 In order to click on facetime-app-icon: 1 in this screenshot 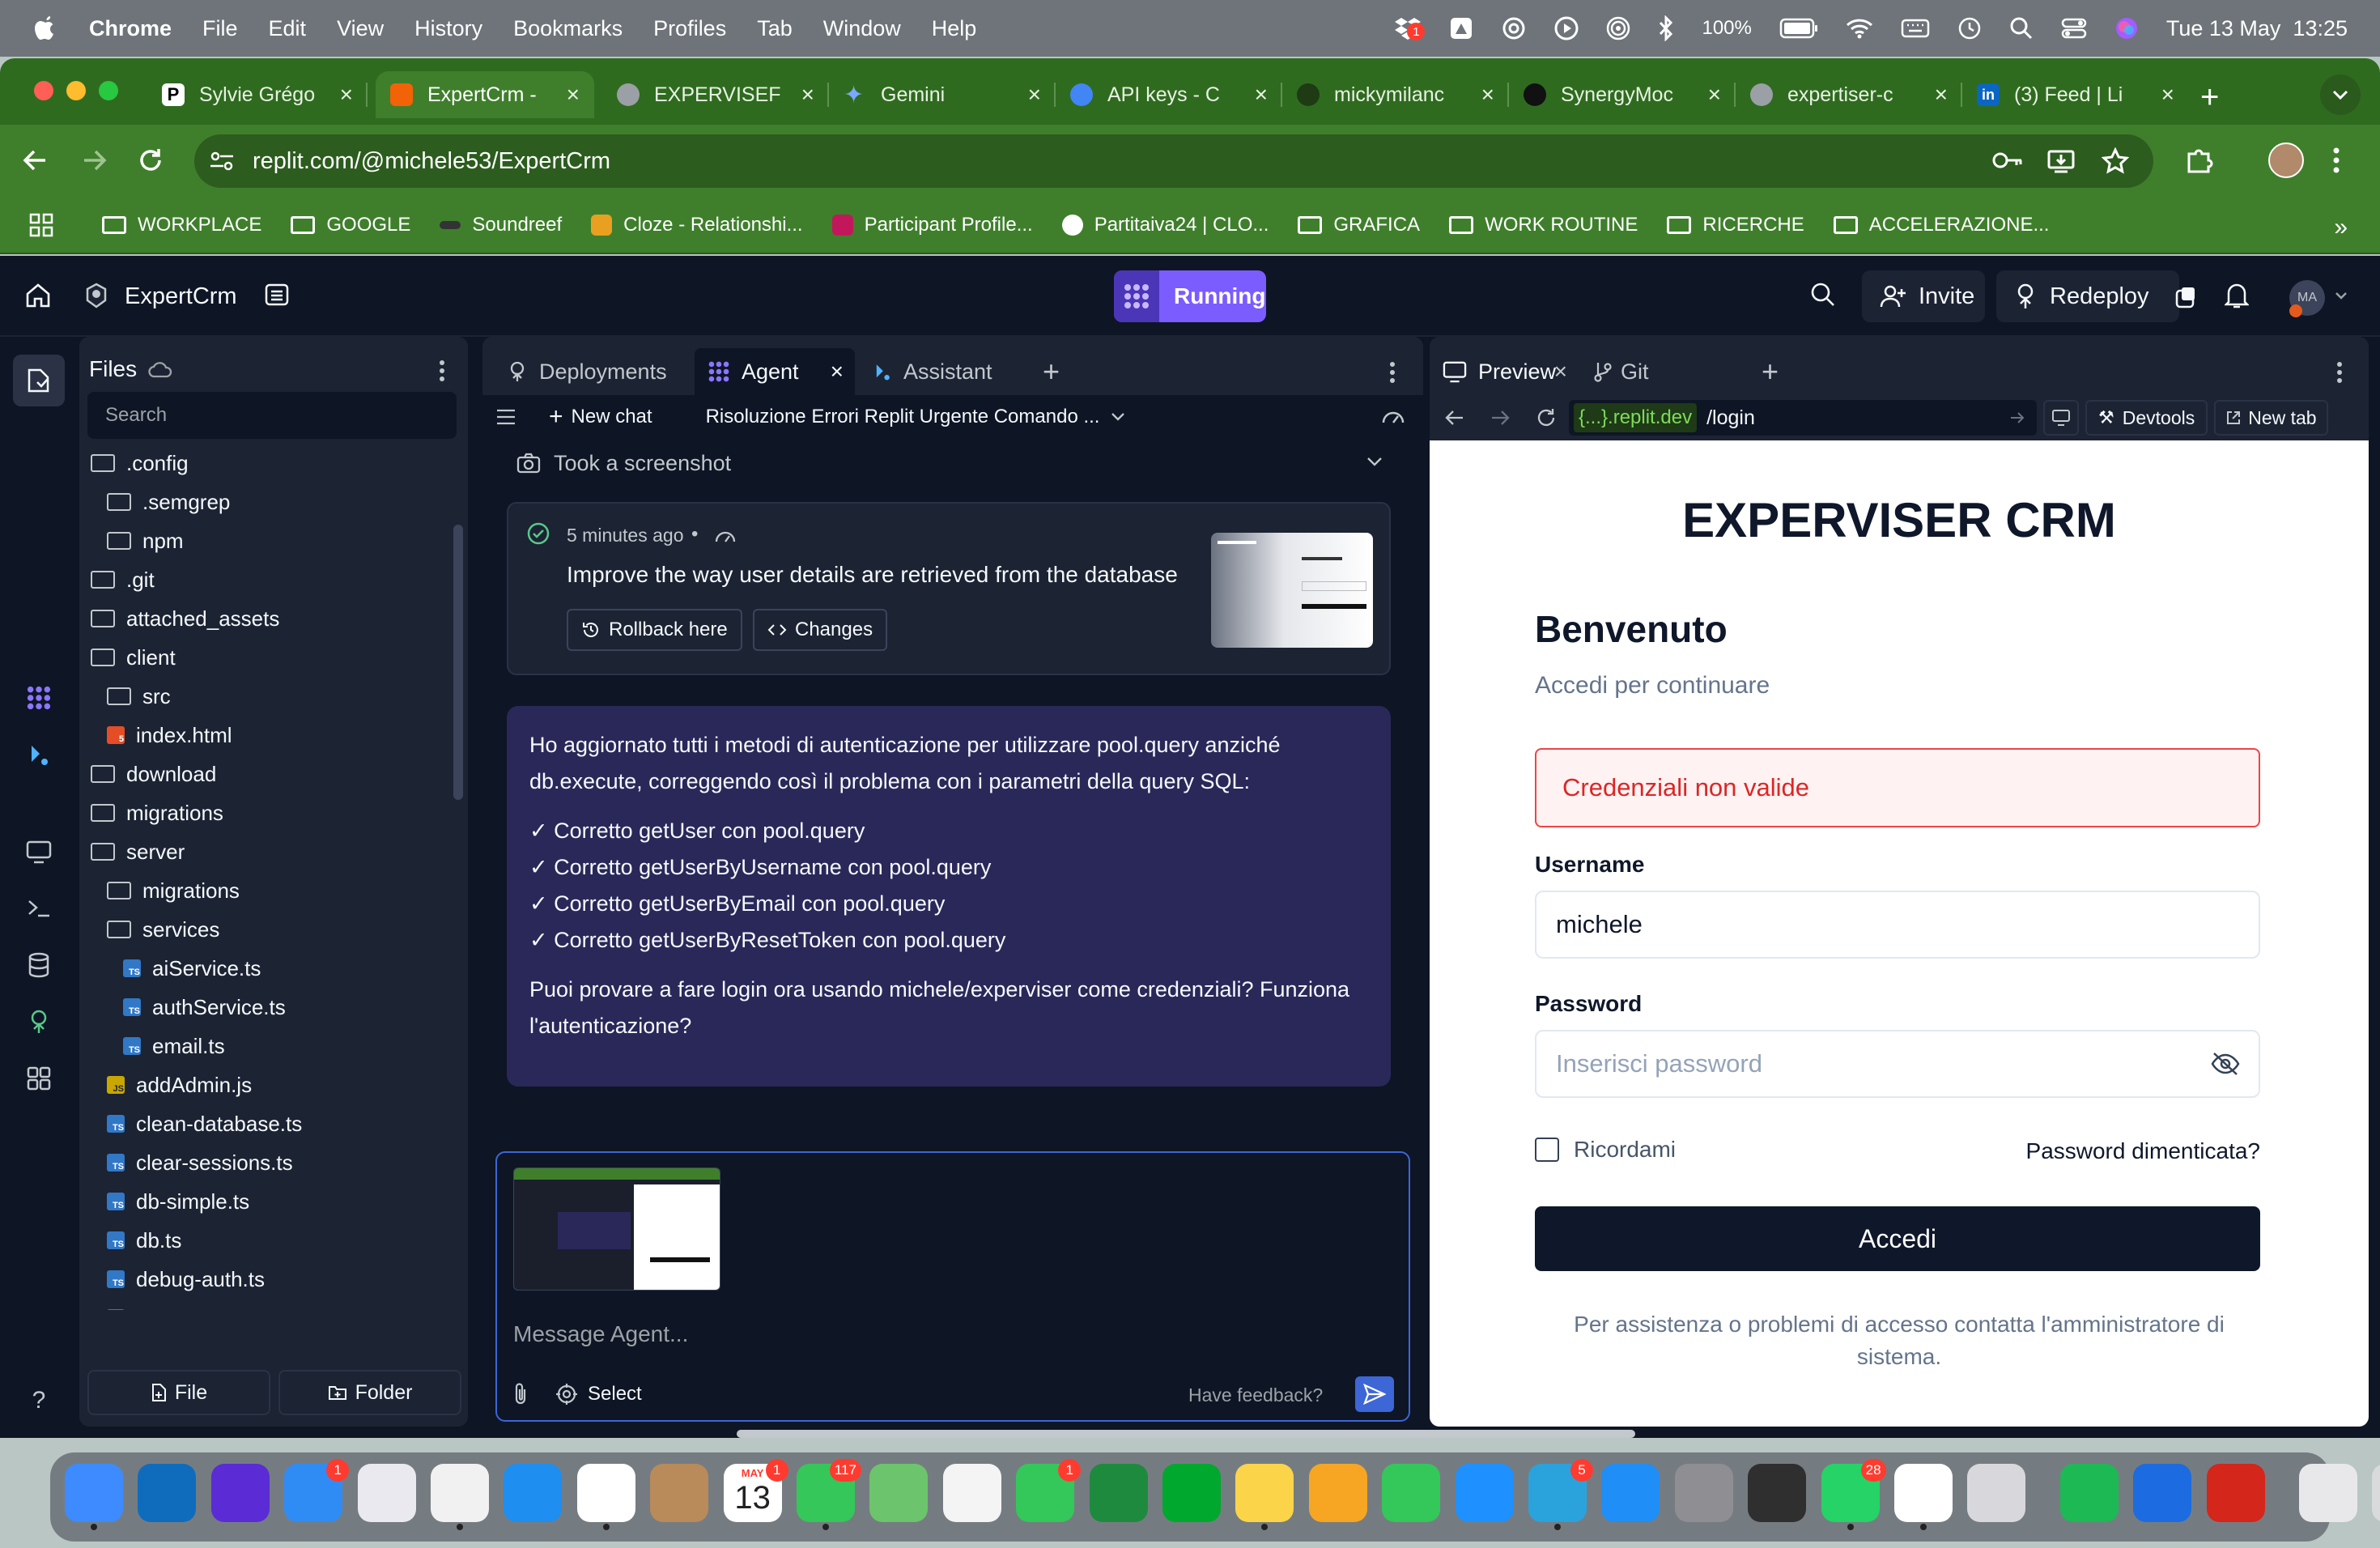, I will do `click(1049, 1490)`.